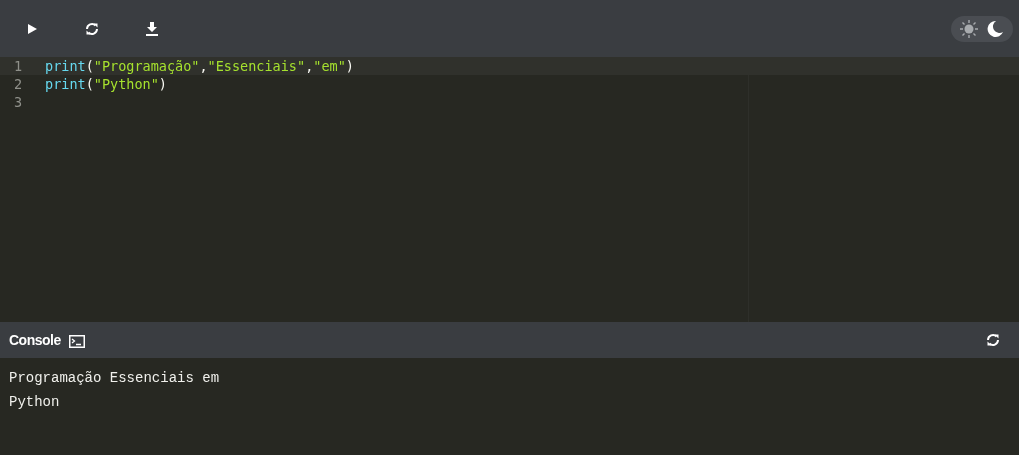 Image resolution: width=1019 pixels, height=455 pixels. Describe the element at coordinates (18, 66) in the screenshot. I see `line-number: 1` at that location.